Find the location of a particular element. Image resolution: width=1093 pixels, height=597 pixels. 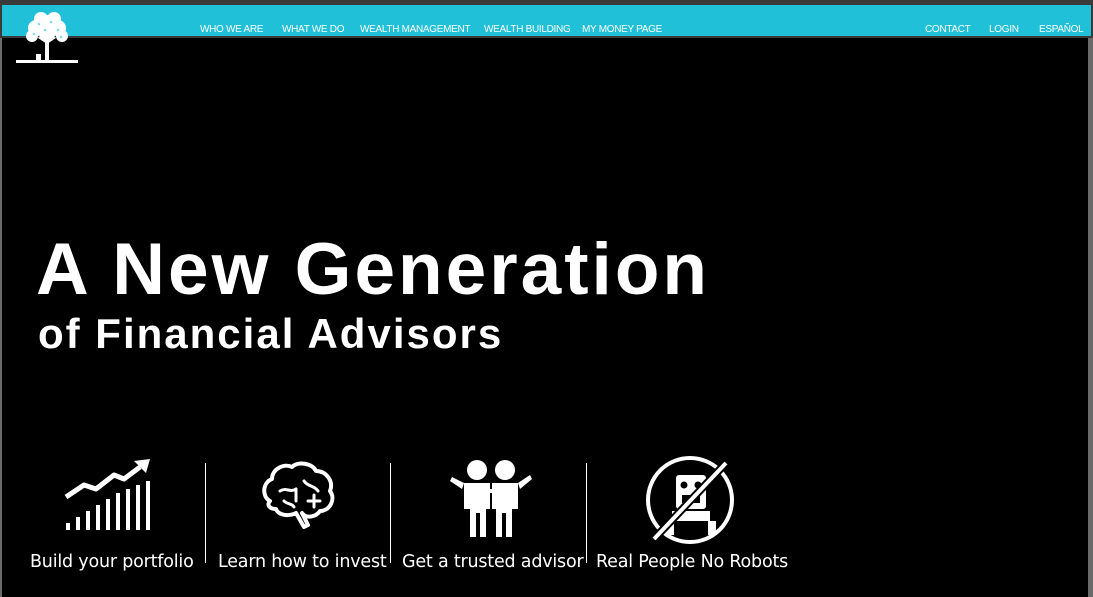

nav-login: LOGIN is located at coordinates (1004, 31).